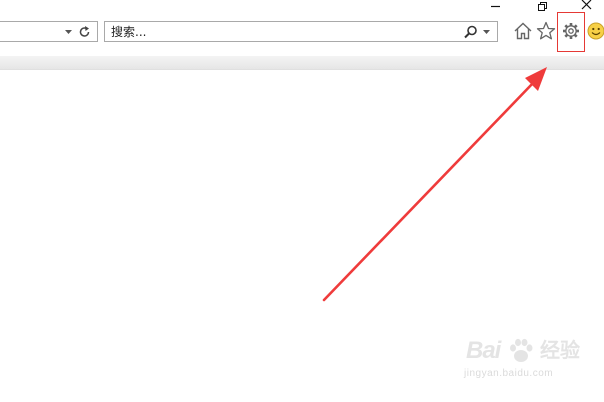 Image resolution: width=604 pixels, height=402 pixels. Describe the element at coordinates (521, 350) in the screenshot. I see `paw-icon` at that location.